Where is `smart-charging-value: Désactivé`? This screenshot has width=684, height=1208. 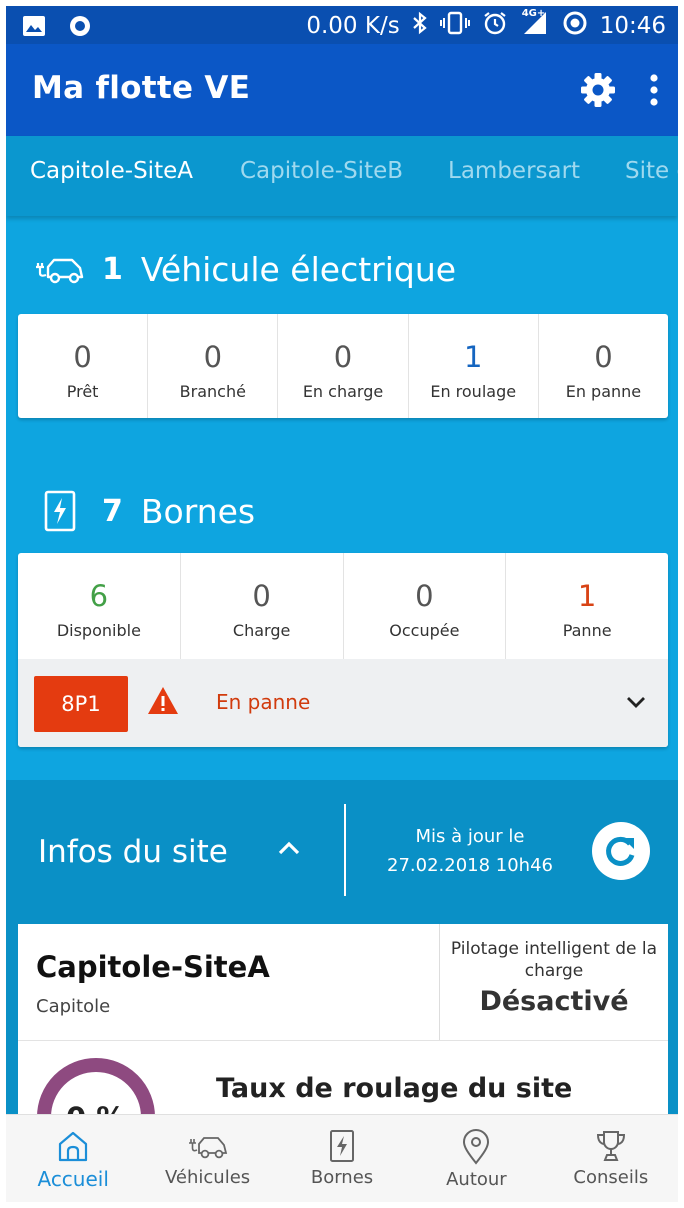 smart-charging-value: Désactivé is located at coordinates (554, 1001).